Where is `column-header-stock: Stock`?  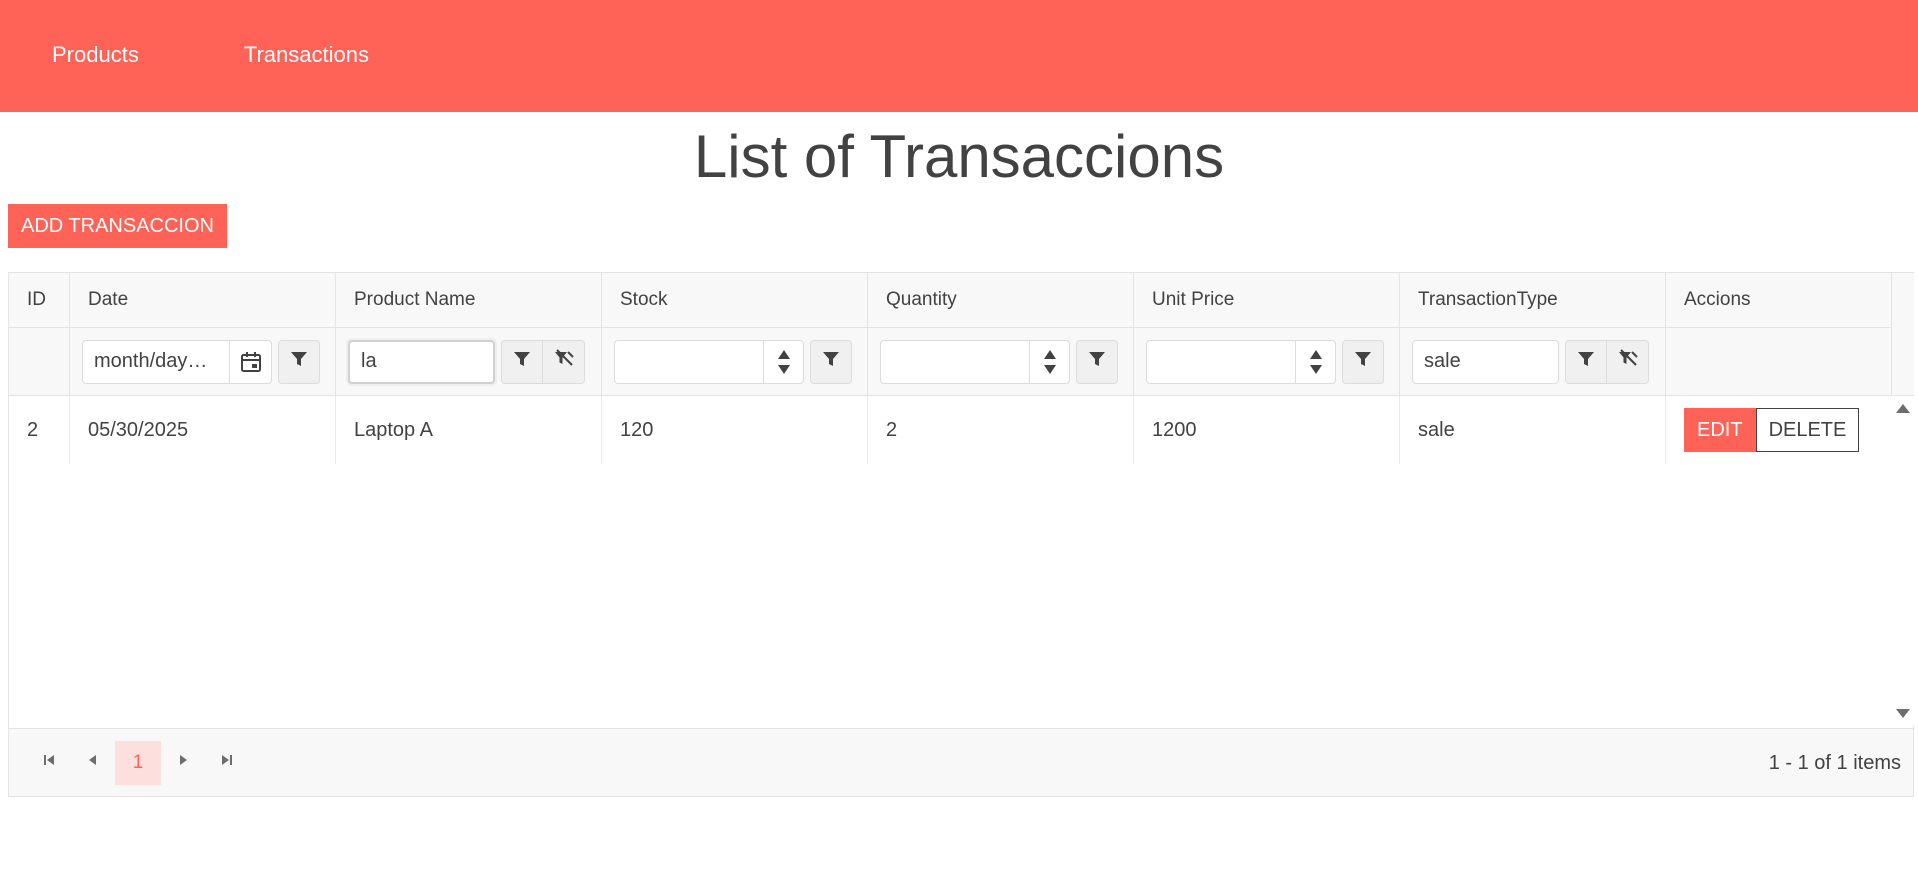
column-header-stock: Stock is located at coordinates (735, 300).